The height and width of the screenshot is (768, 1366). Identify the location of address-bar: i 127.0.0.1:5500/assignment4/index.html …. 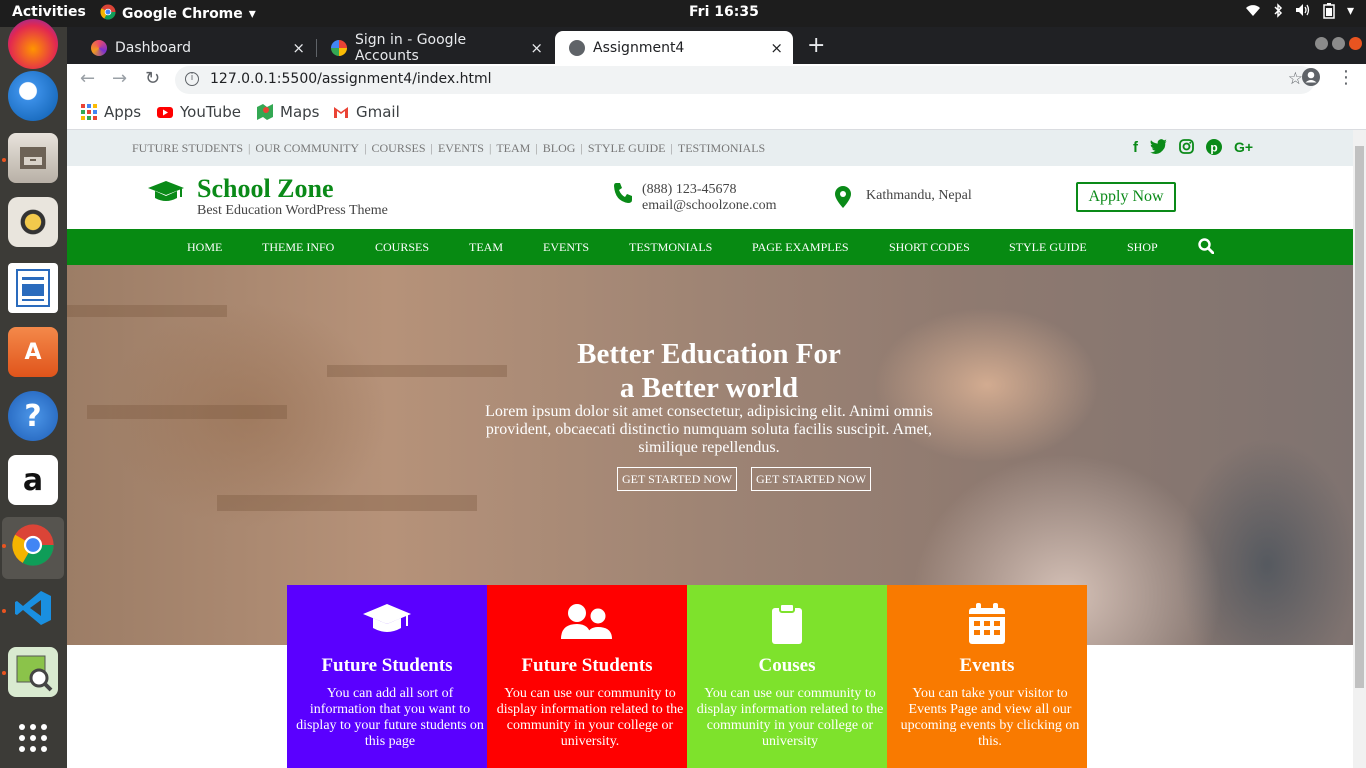
(745, 80).